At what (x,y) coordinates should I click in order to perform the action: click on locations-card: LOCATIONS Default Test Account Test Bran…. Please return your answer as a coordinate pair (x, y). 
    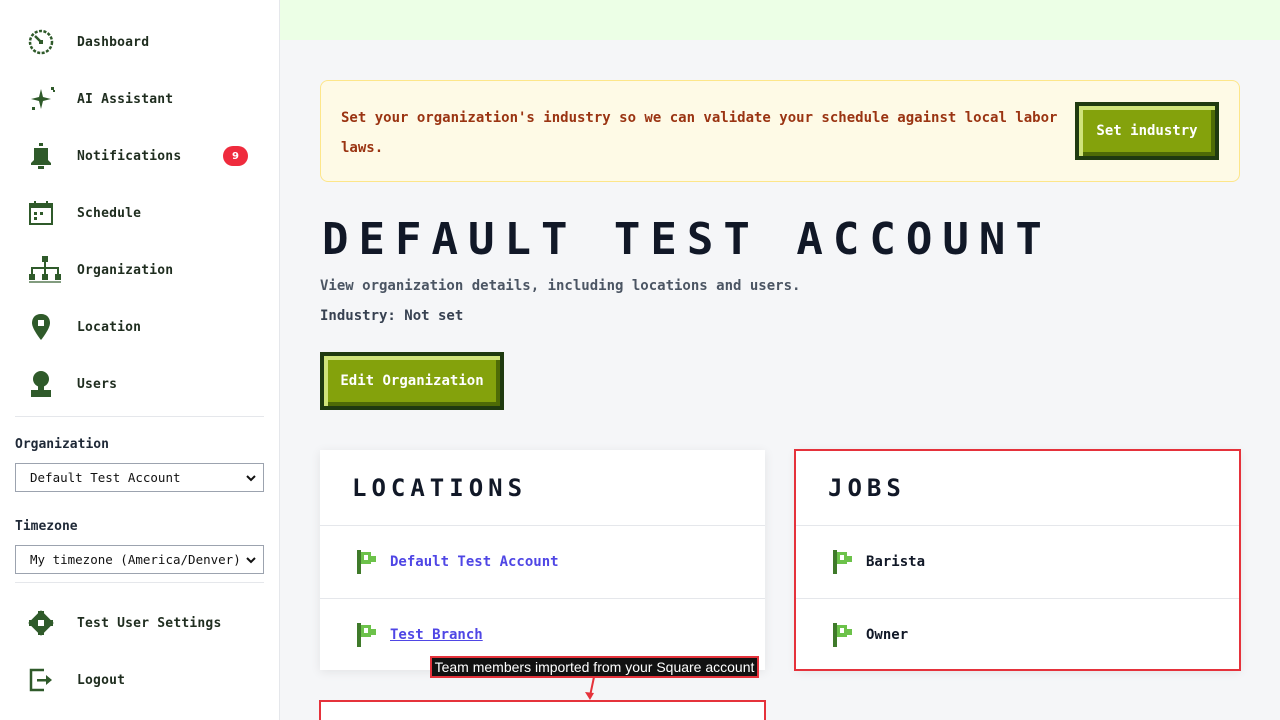
    Looking at the image, I should click on (542, 560).